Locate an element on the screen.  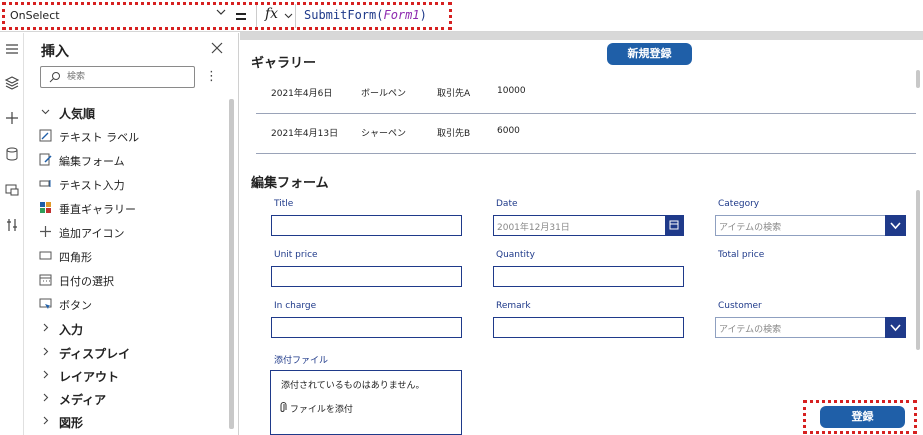
attachment-control: 添付されているものはありません。 ファイルを添付 is located at coordinates (366, 402).